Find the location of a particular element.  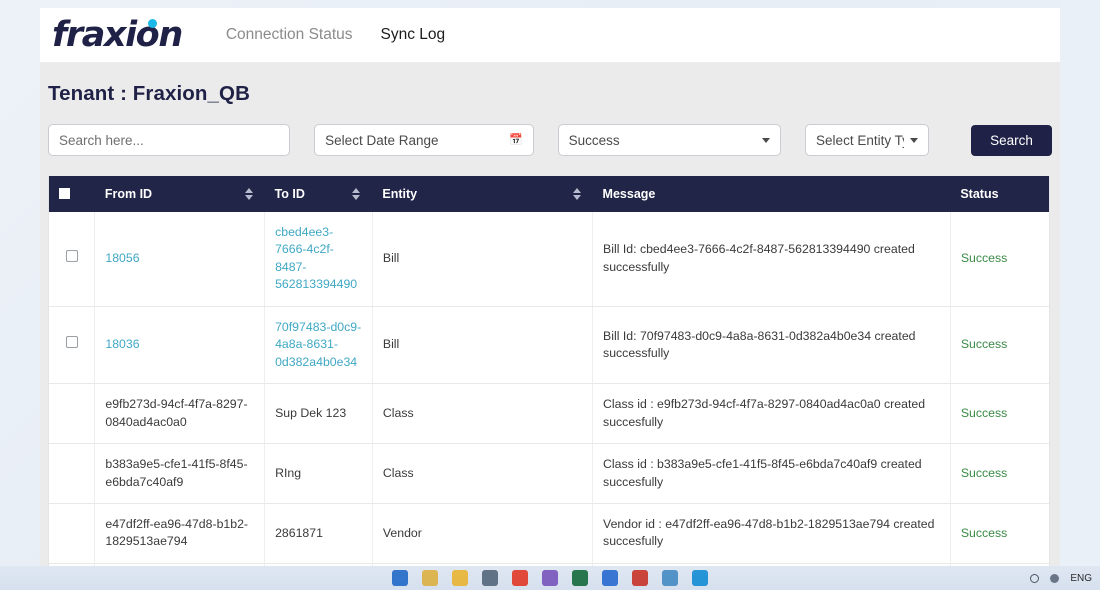

cell-entity: Class is located at coordinates (483, 473).